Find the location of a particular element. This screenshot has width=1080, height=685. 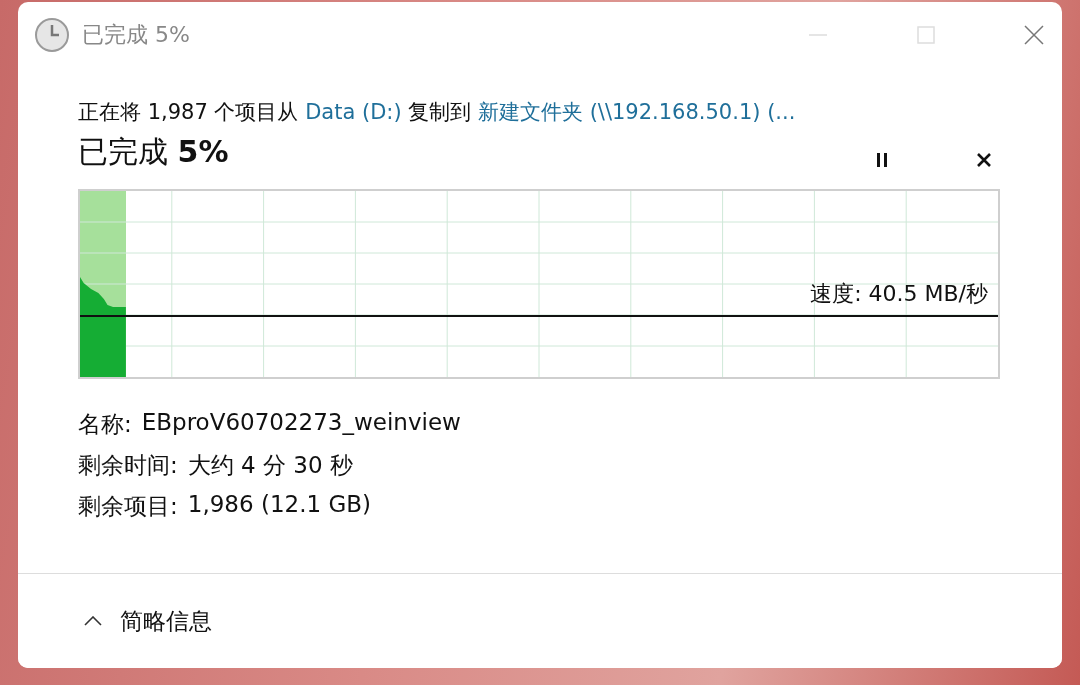

details-toggle: 简略信息 is located at coordinates (148, 621).